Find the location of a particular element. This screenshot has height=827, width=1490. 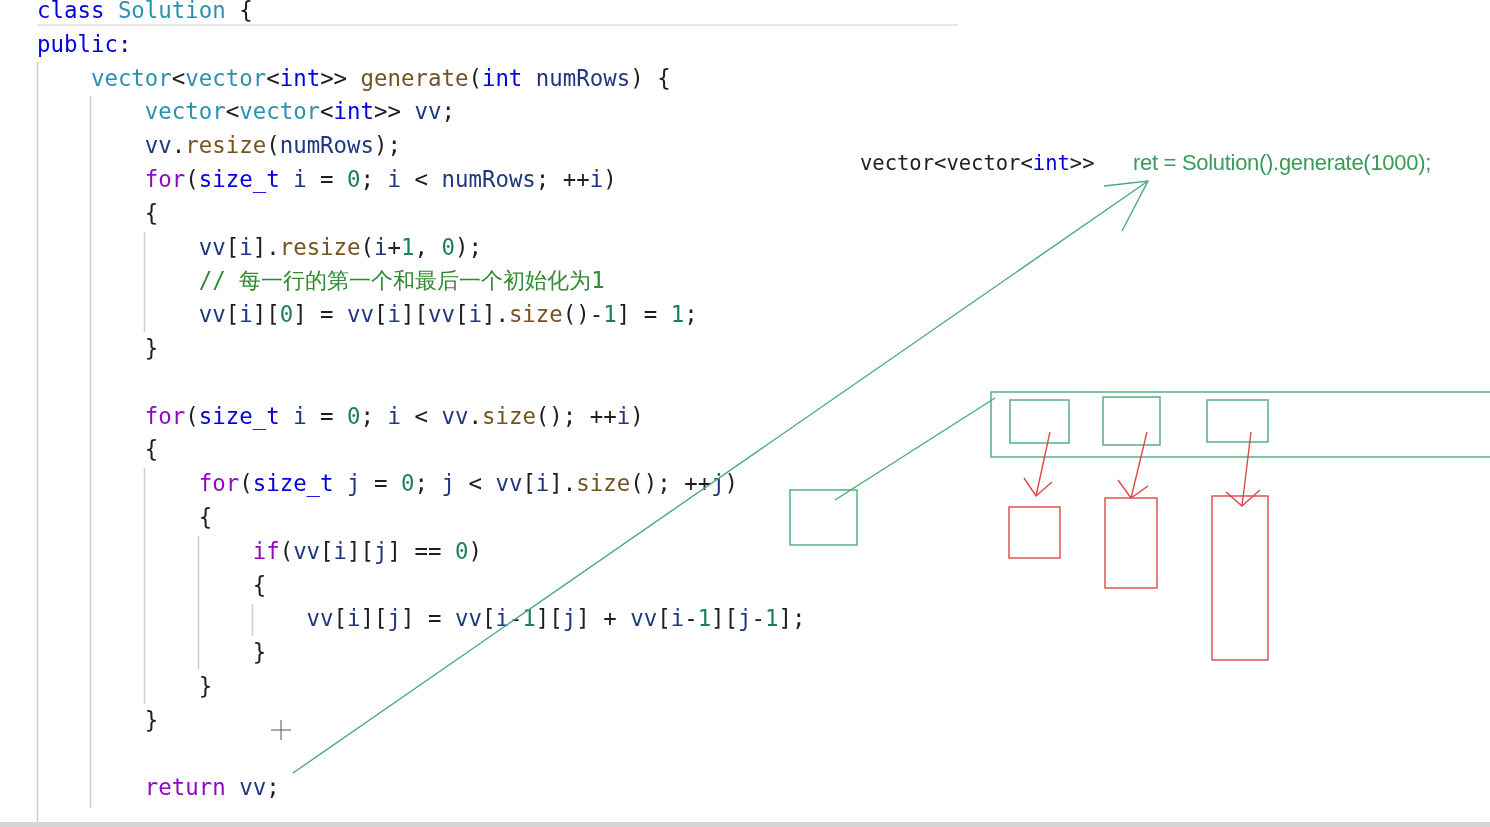

code-line: vector<vector<int>> generate(int numRows) { is located at coordinates (380, 77).